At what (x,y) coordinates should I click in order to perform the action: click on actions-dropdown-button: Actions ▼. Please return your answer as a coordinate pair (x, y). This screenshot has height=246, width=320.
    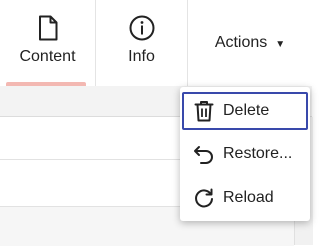
    Looking at the image, I should click on (250, 43).